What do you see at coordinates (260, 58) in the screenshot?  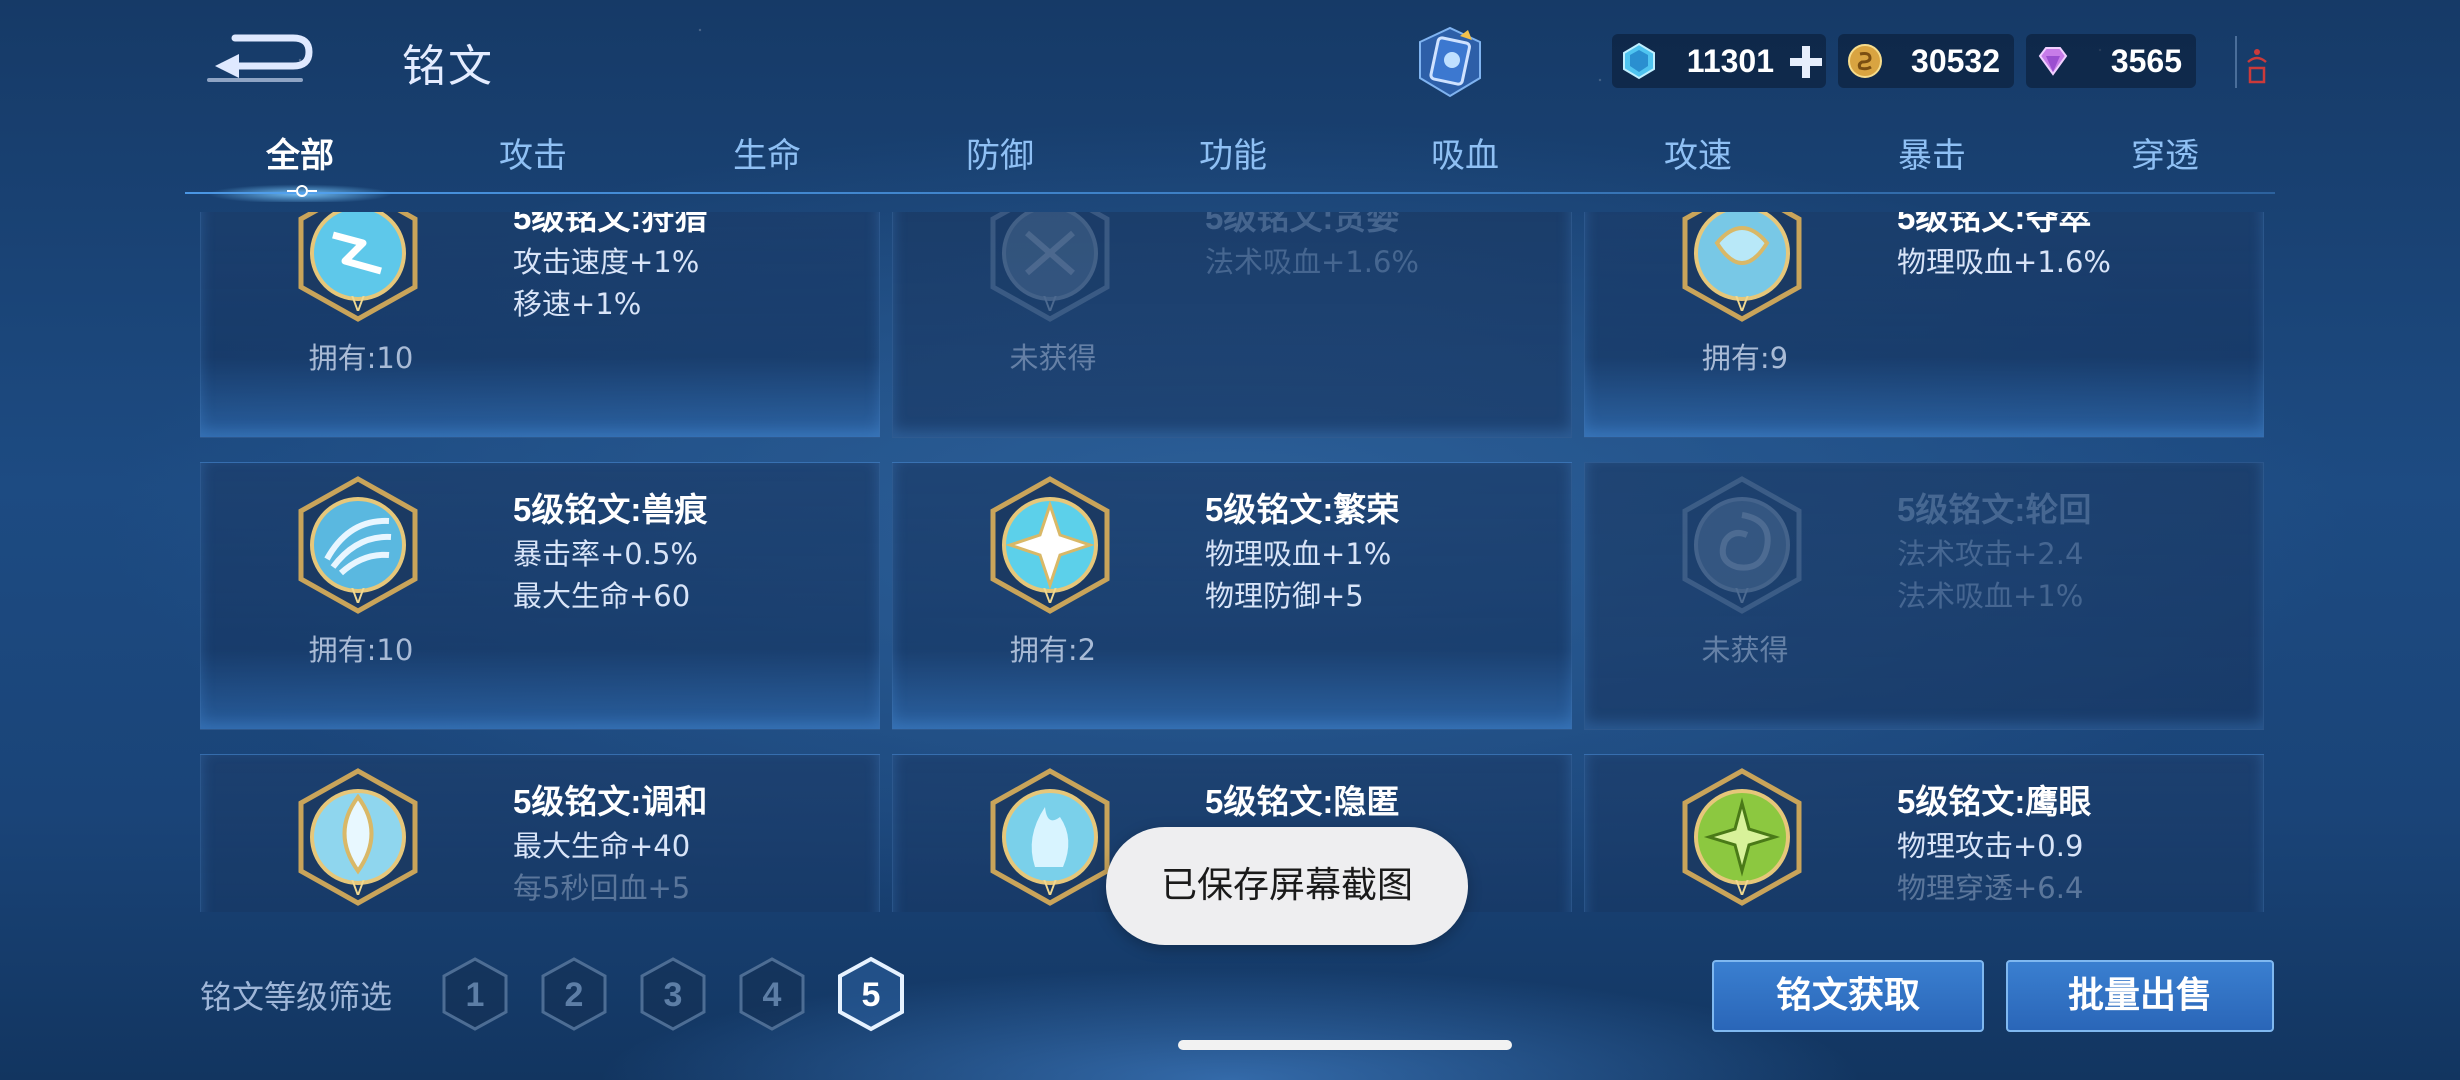 I see `back-arrow-icon` at bounding box center [260, 58].